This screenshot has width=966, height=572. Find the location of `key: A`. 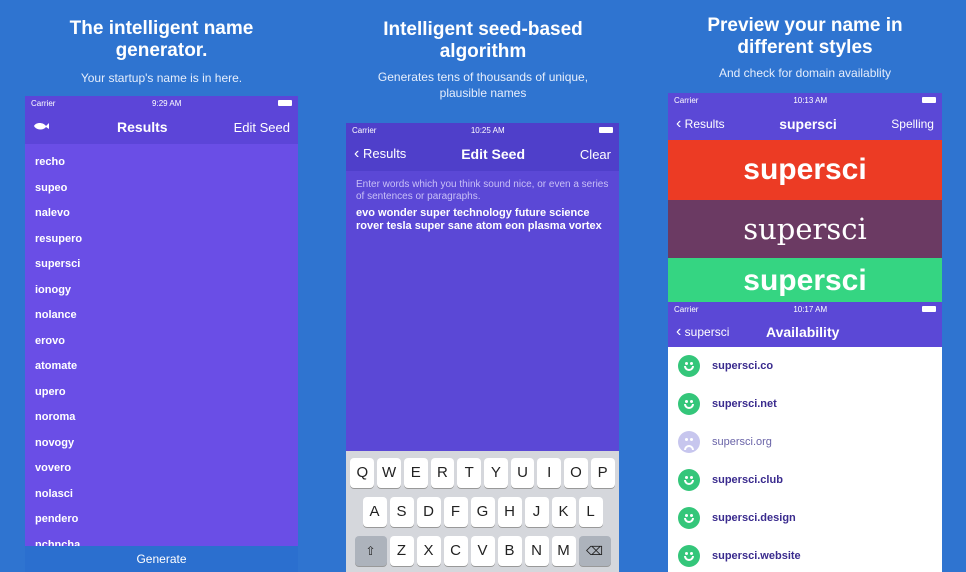

key: A is located at coordinates (374, 512).